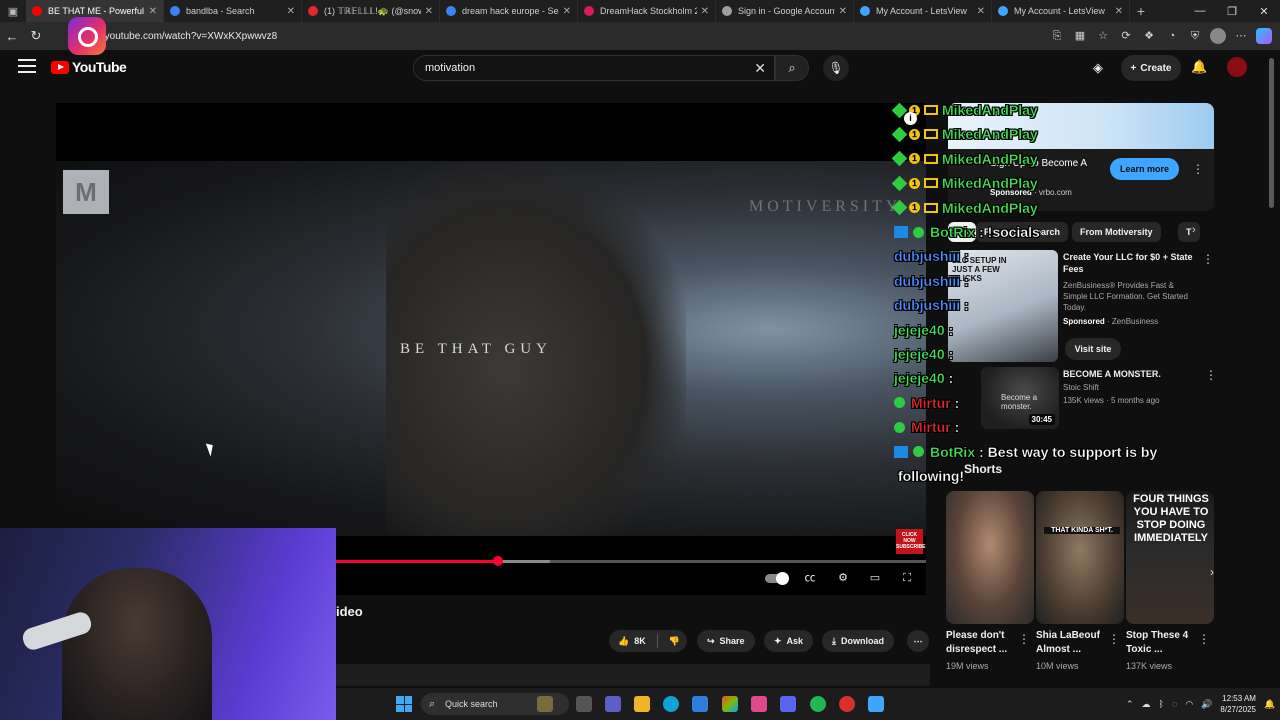 This screenshot has width=1280, height=720. What do you see at coordinates (810, 578) in the screenshot?
I see `captions-icon: ㏄` at bounding box center [810, 578].